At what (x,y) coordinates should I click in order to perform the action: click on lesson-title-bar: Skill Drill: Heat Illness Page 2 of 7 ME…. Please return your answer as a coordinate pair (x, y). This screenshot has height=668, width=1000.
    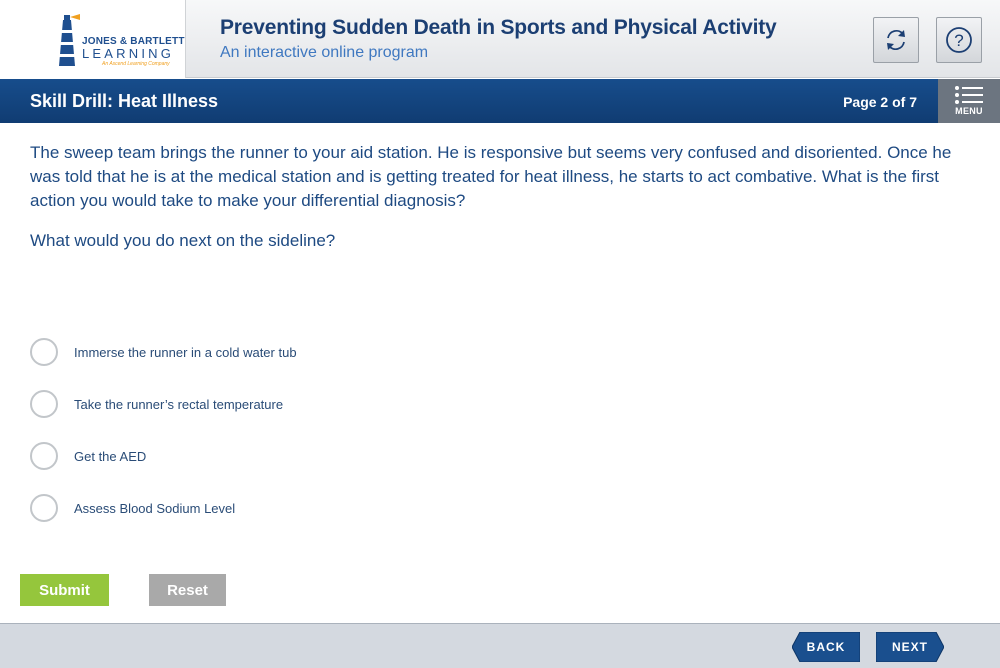
    Looking at the image, I should click on (500, 101).